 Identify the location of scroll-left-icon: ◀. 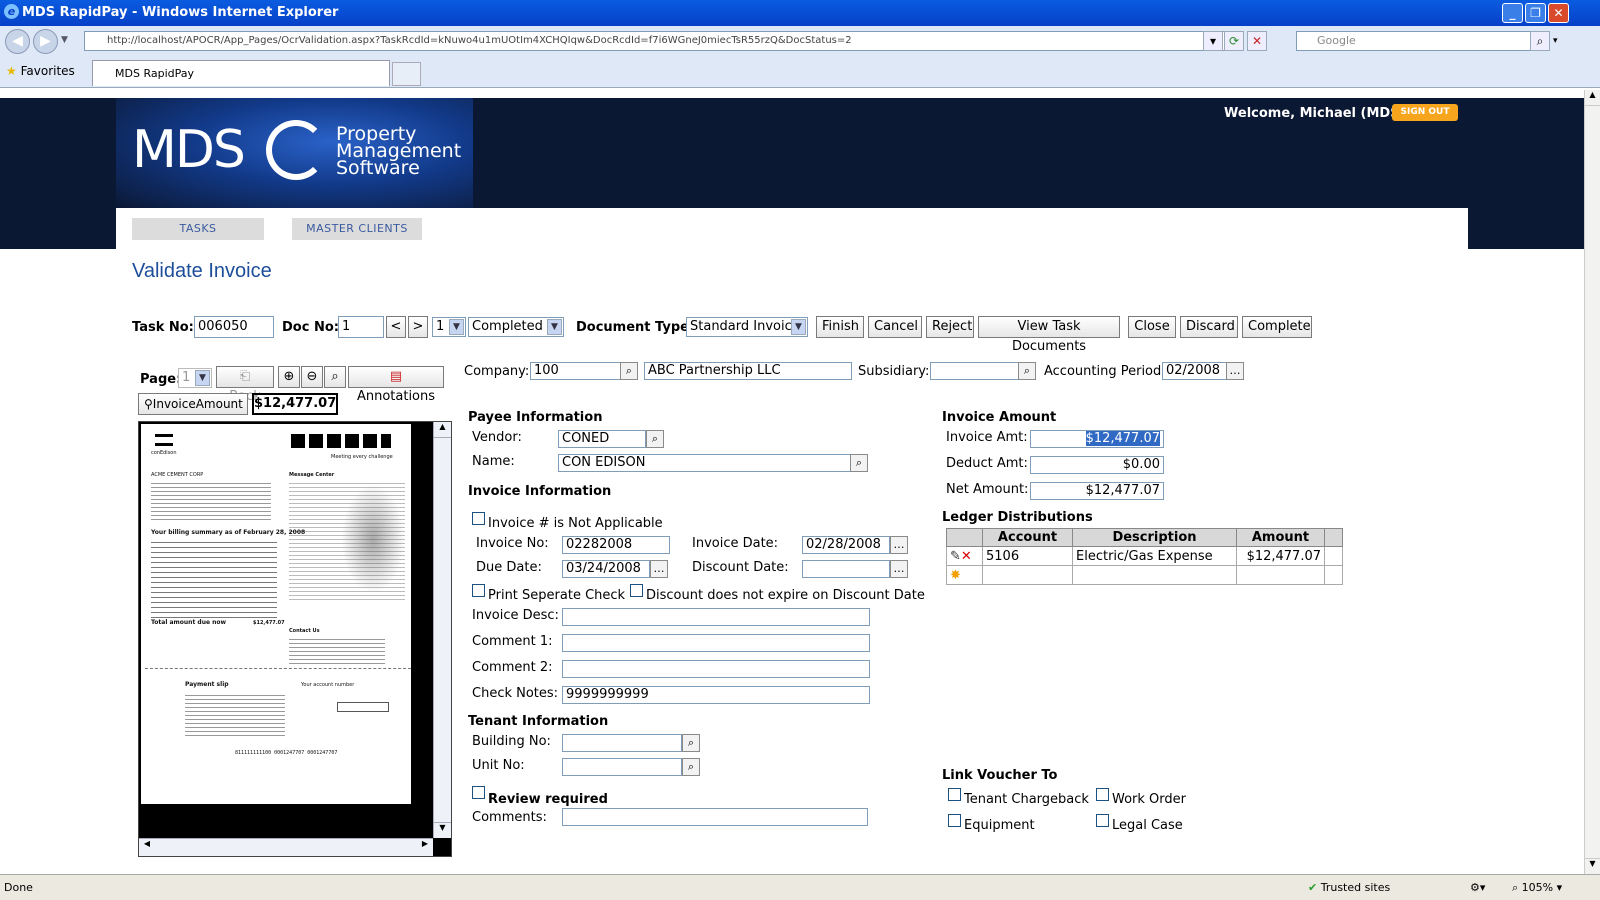
(147, 847).